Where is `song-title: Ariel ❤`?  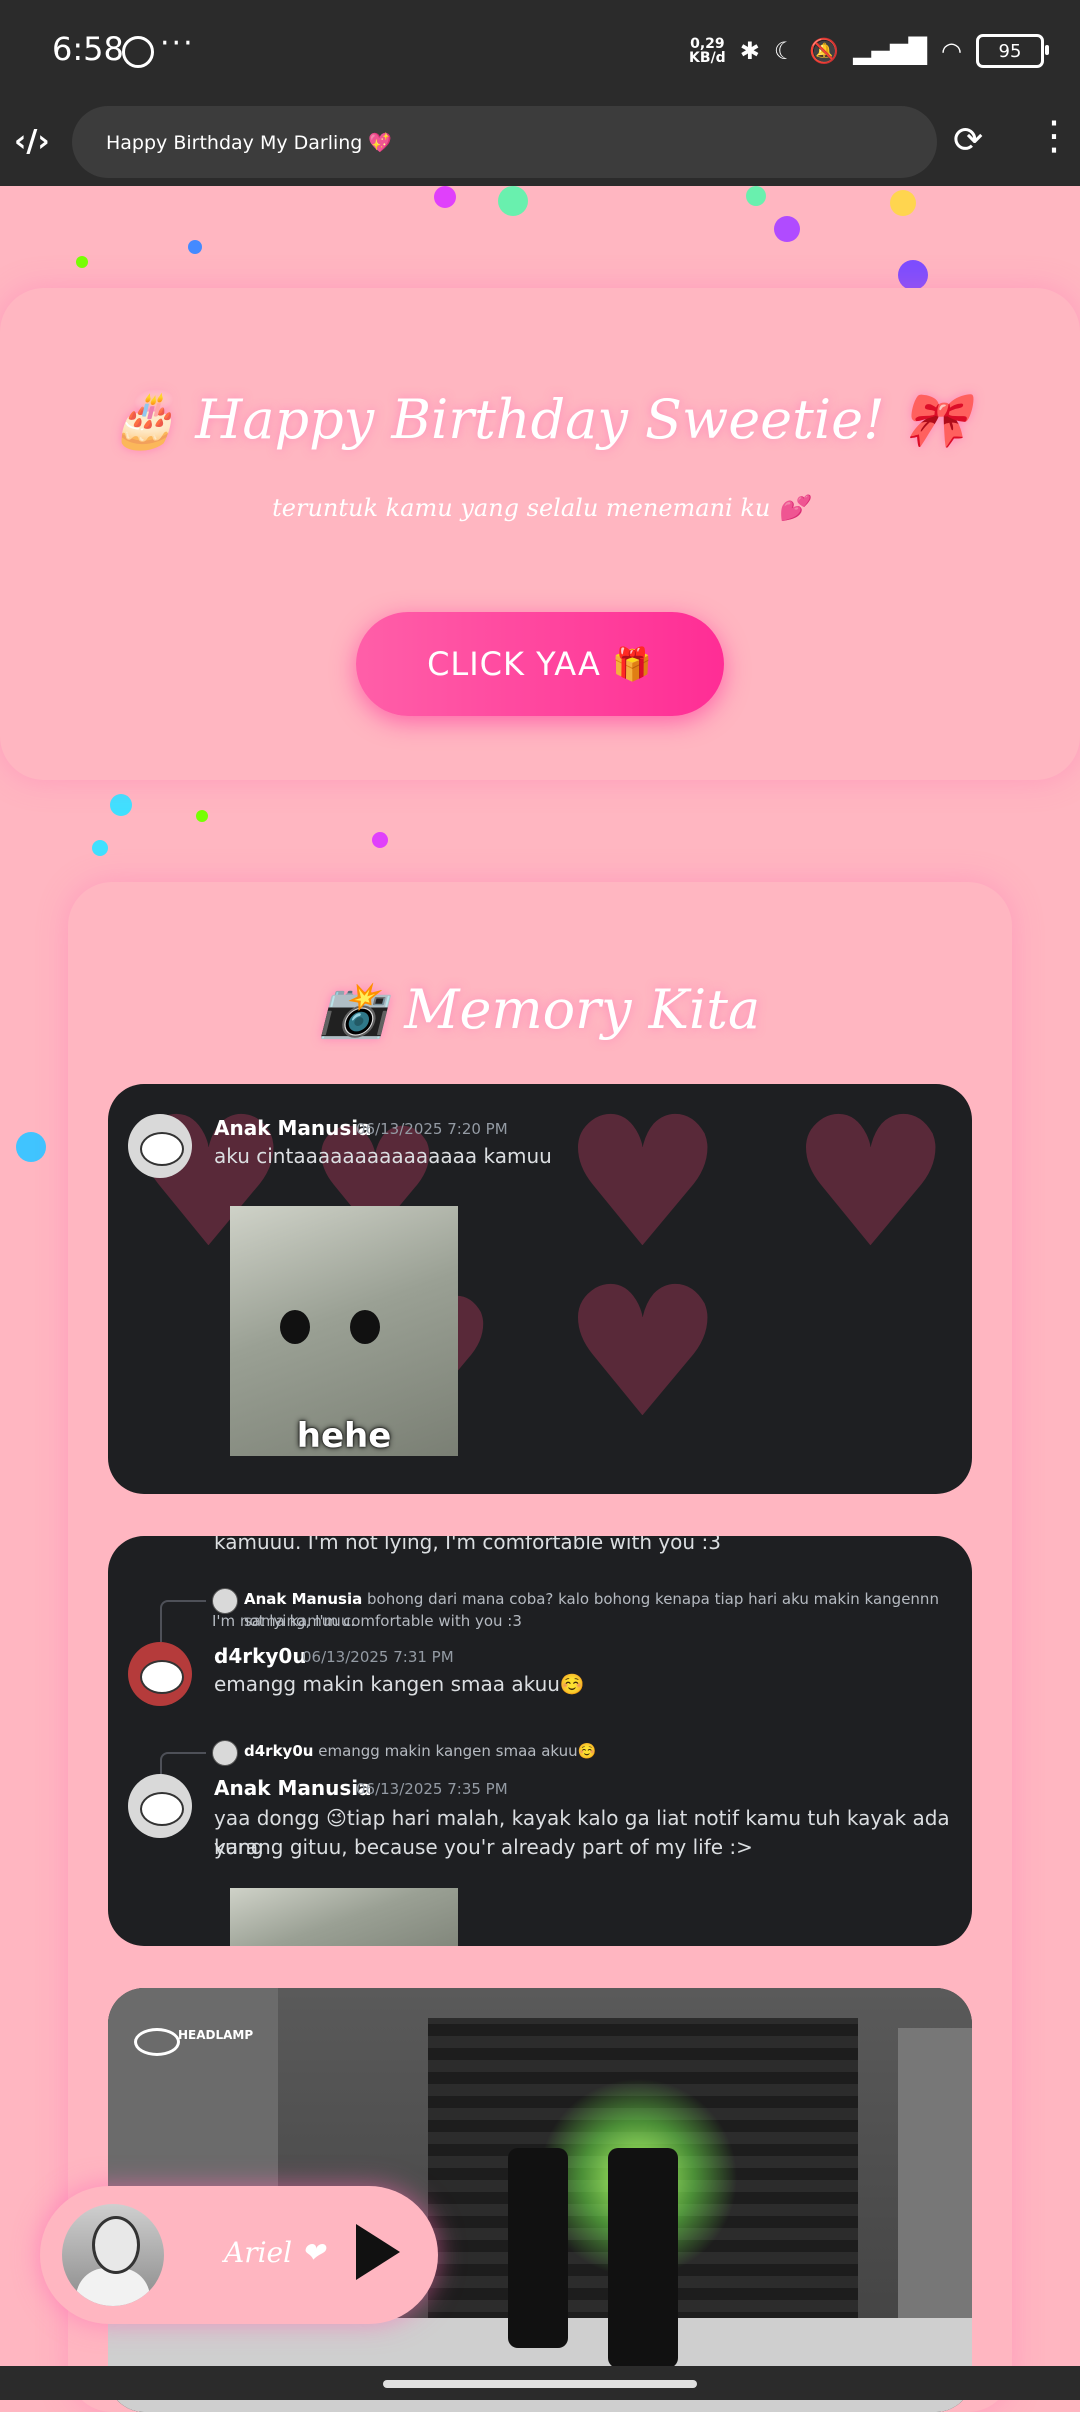 song-title: Ariel ❤ is located at coordinates (274, 2252).